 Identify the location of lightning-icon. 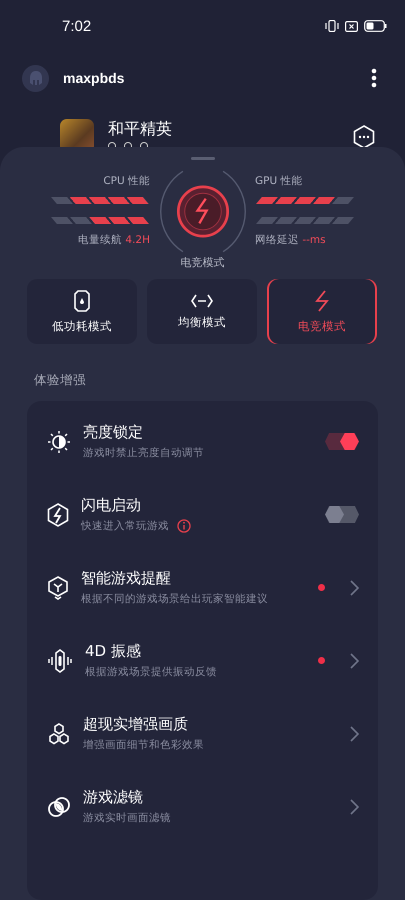
(322, 301).